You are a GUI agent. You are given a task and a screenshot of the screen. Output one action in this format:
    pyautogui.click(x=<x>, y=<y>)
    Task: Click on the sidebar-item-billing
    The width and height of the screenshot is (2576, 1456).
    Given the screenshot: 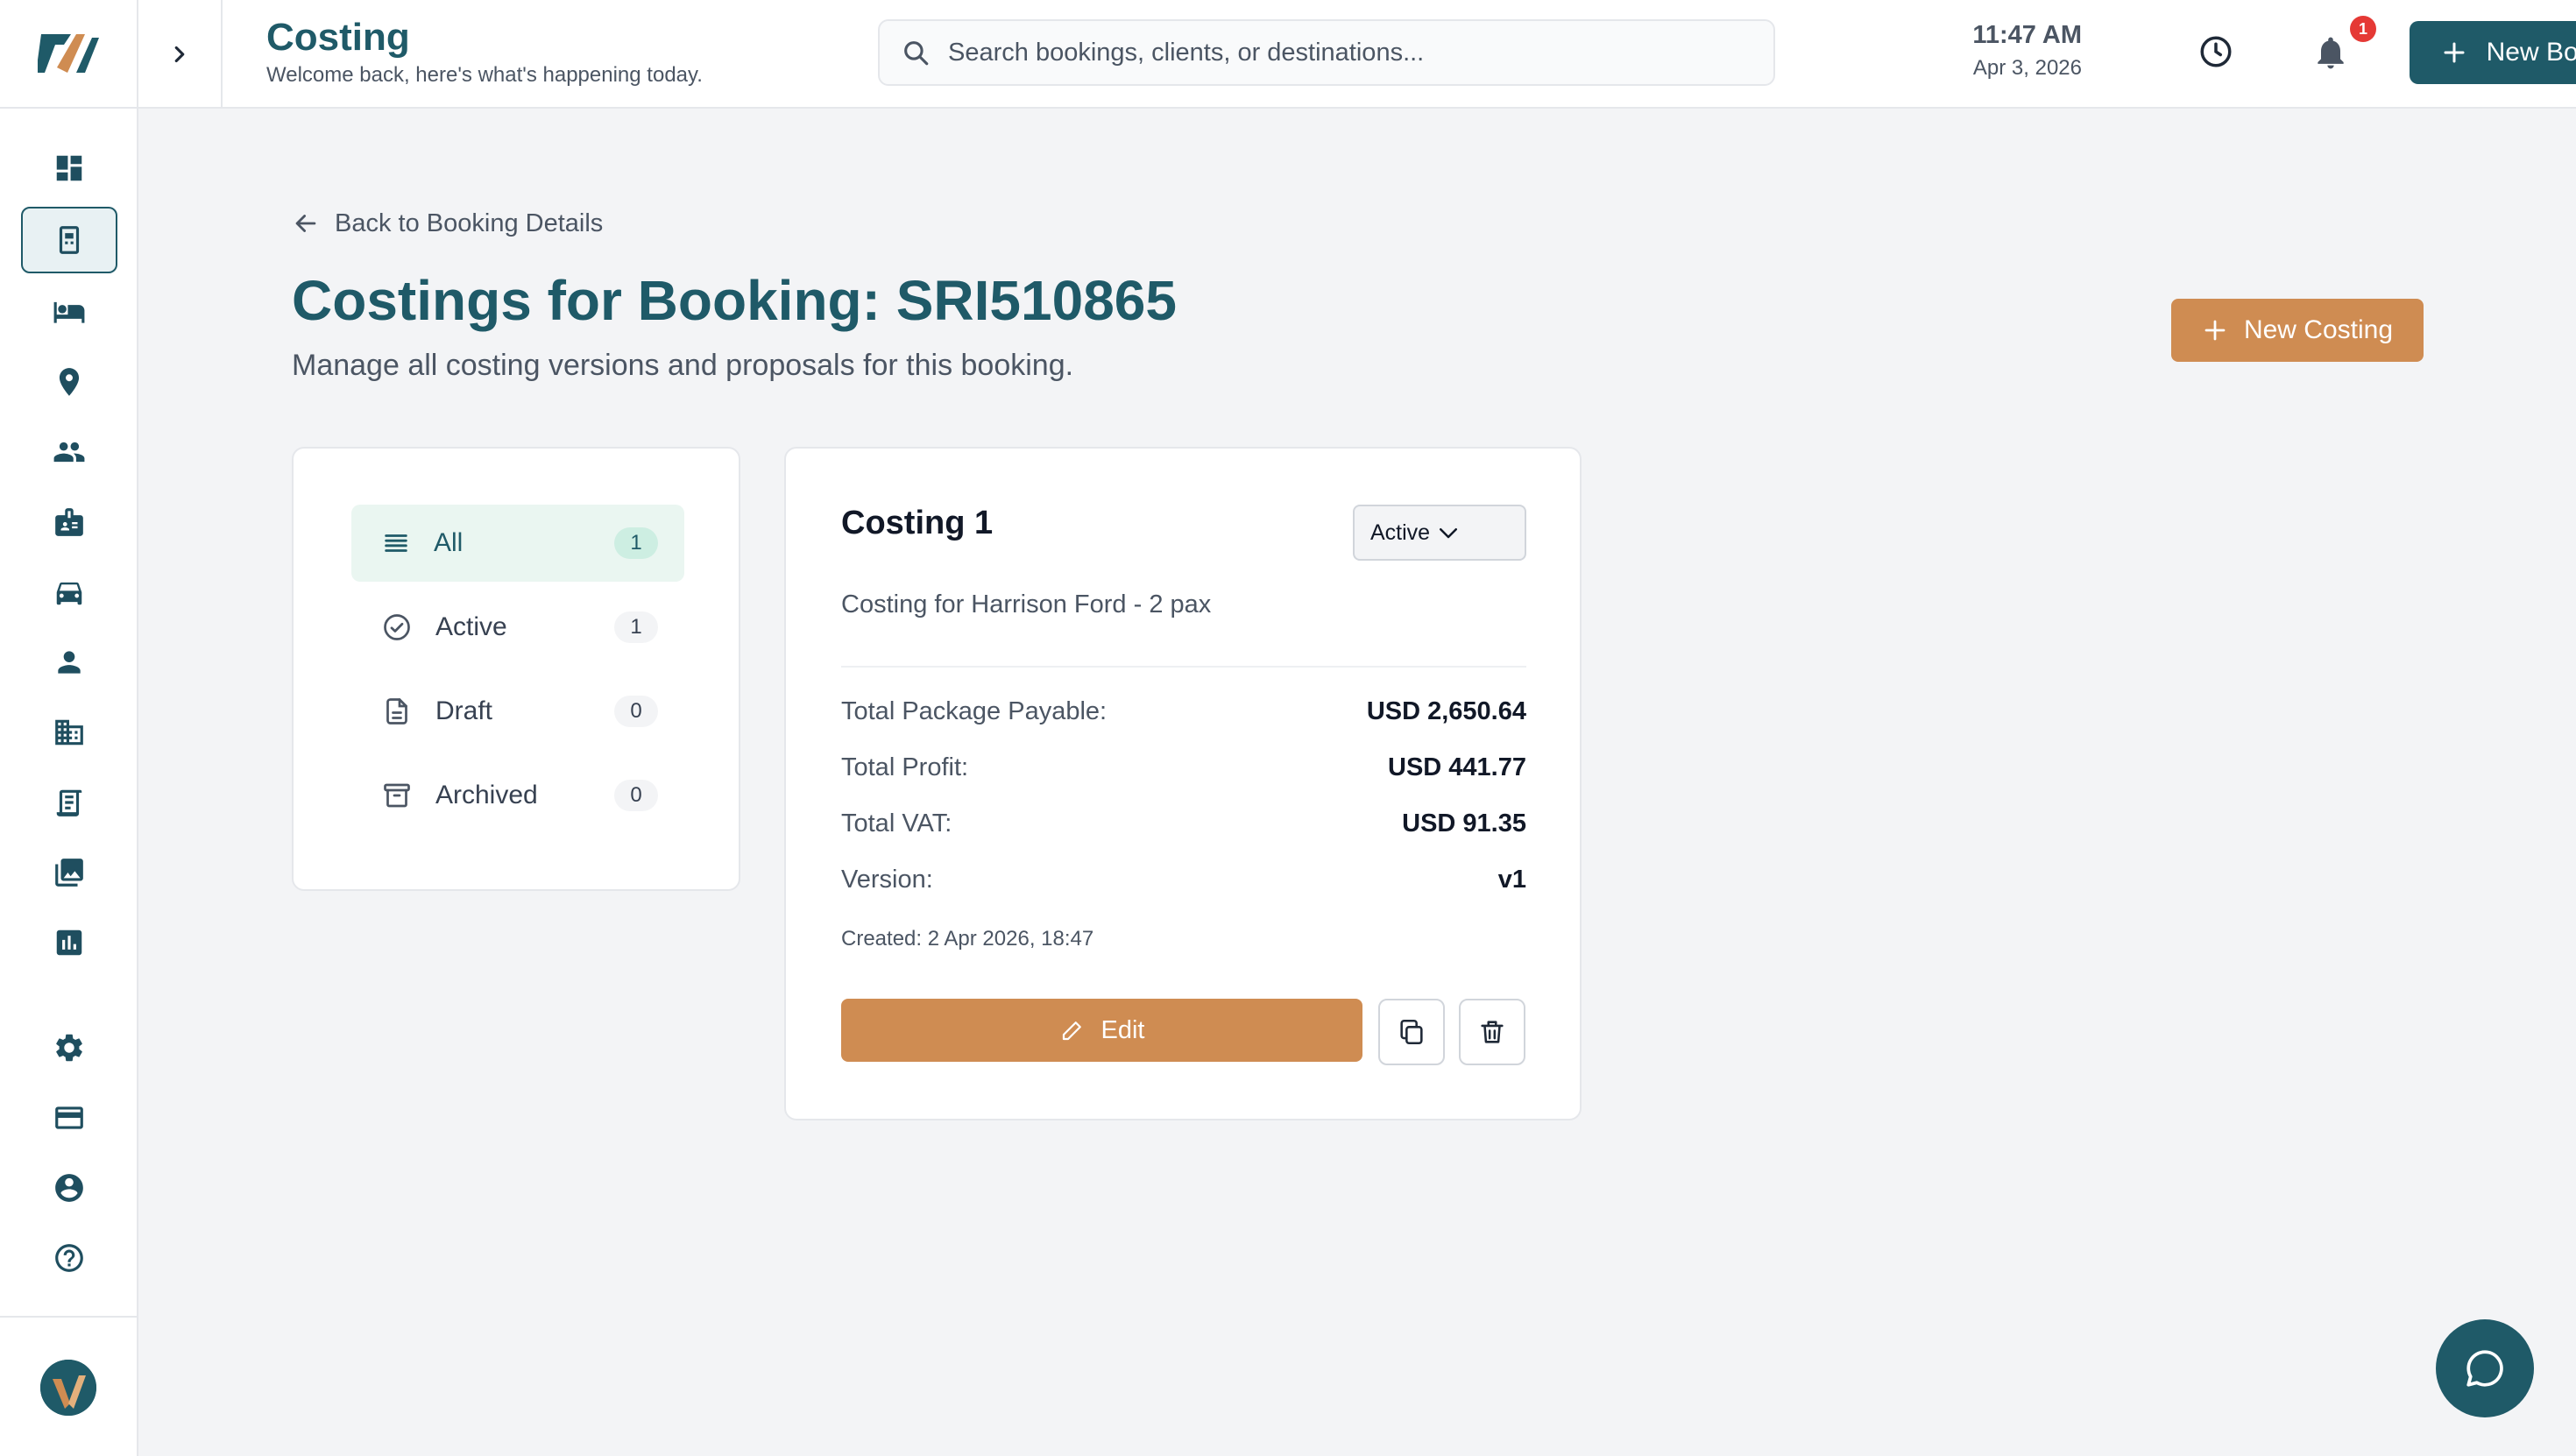 What is the action you would take?
    pyautogui.click(x=69, y=1118)
    